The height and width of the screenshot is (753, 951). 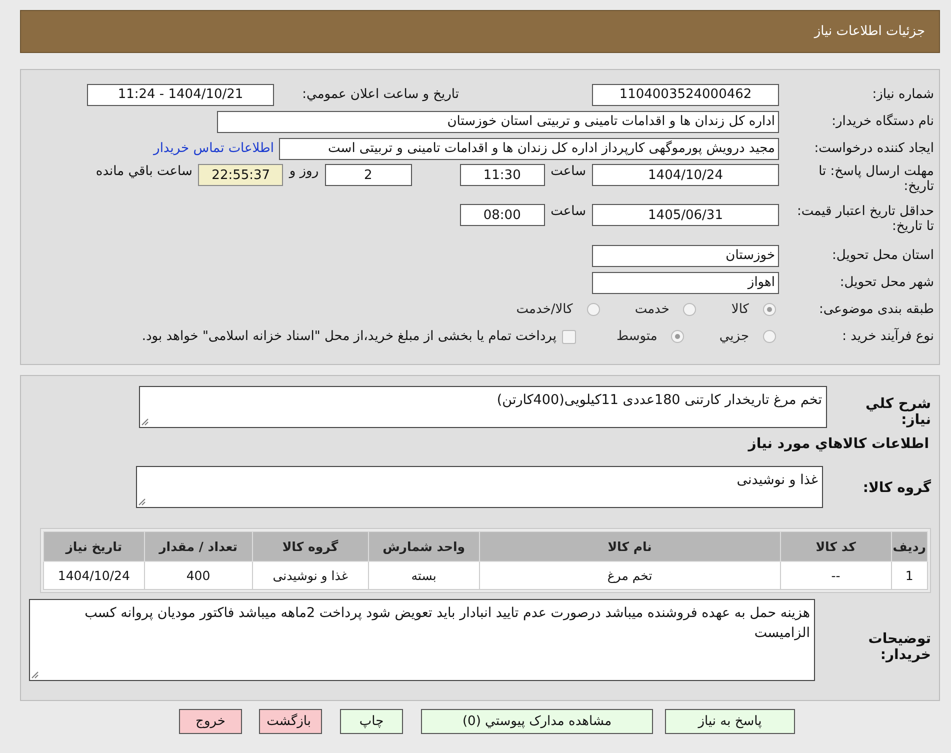 What do you see at coordinates (380, 94) in the screenshot?
I see `field-label: تاریخ و ساعت اعلان عمومي:` at bounding box center [380, 94].